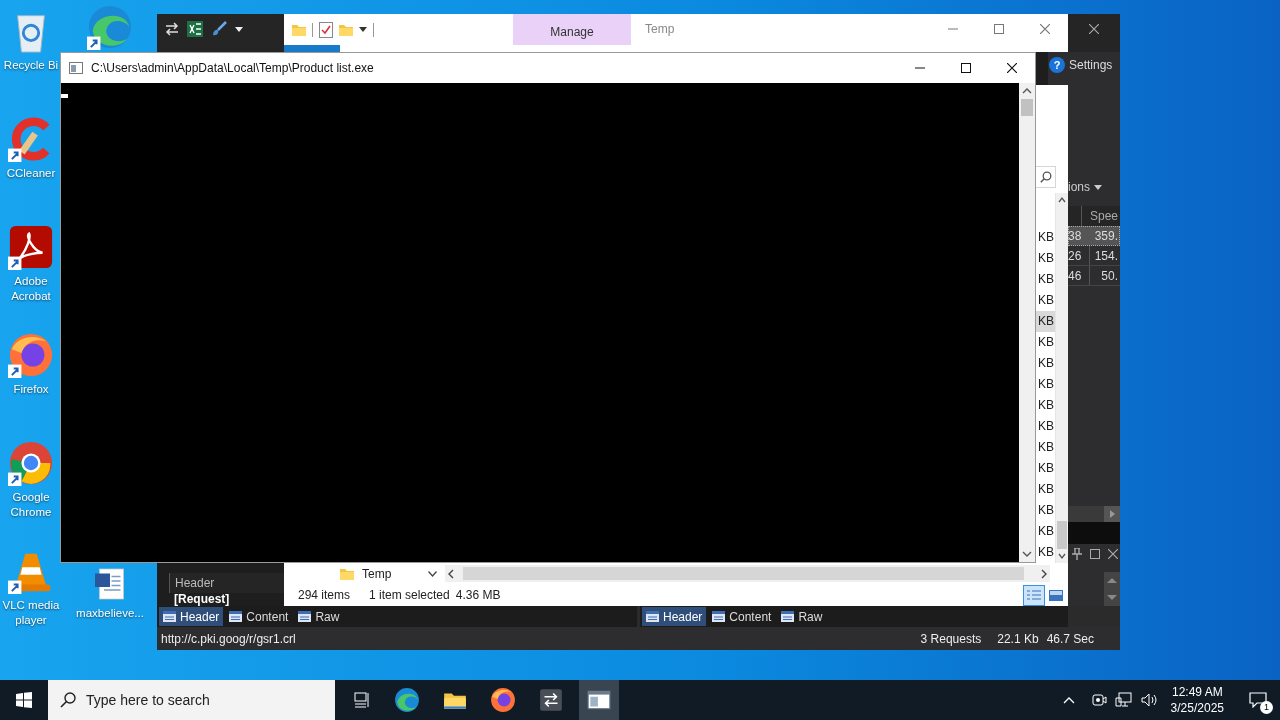  What do you see at coordinates (1123, 700) in the screenshot?
I see `network-icon` at bounding box center [1123, 700].